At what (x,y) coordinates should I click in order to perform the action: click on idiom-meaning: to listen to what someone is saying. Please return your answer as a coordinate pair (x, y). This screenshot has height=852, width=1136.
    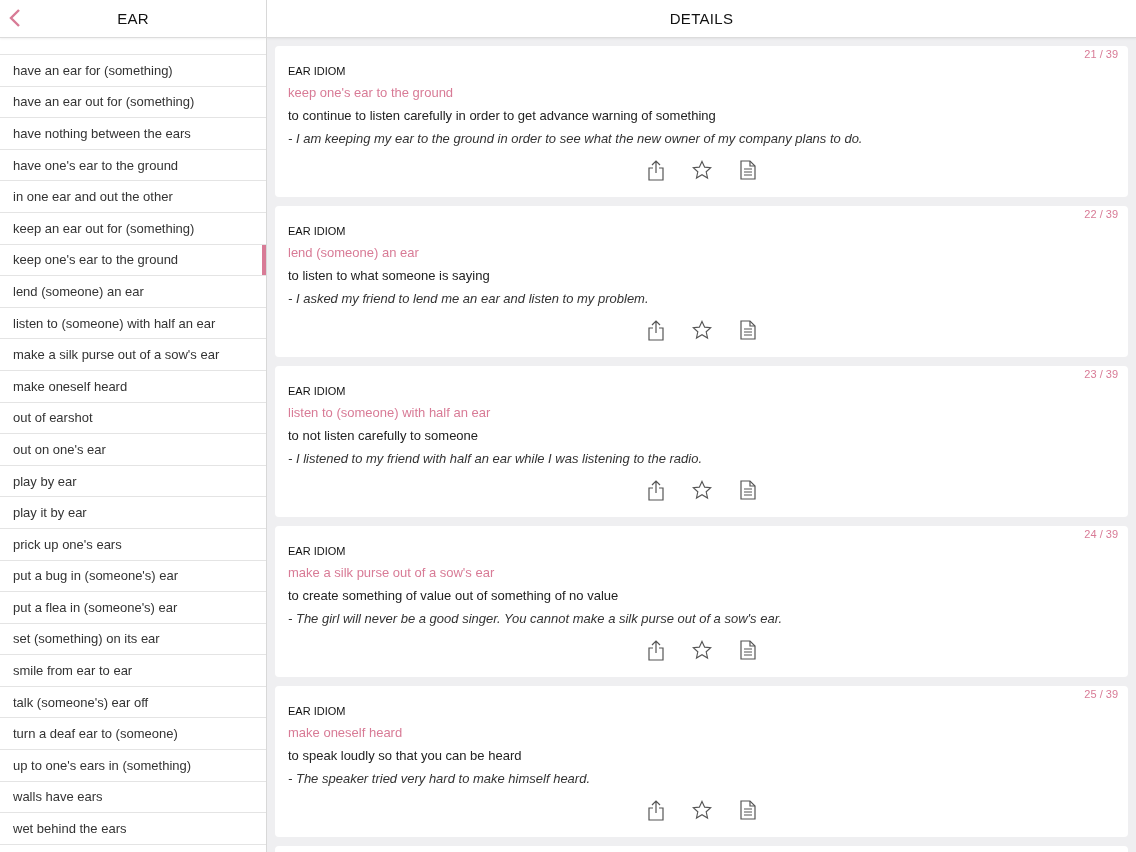
    Looking at the image, I should click on (389, 275).